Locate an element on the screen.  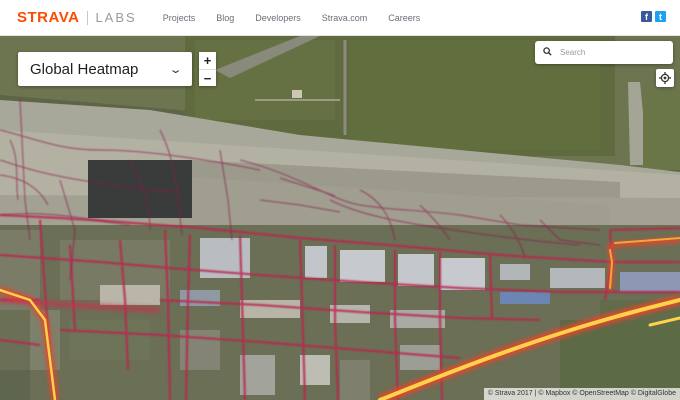
nav-projects: Projects is located at coordinates (179, 18).